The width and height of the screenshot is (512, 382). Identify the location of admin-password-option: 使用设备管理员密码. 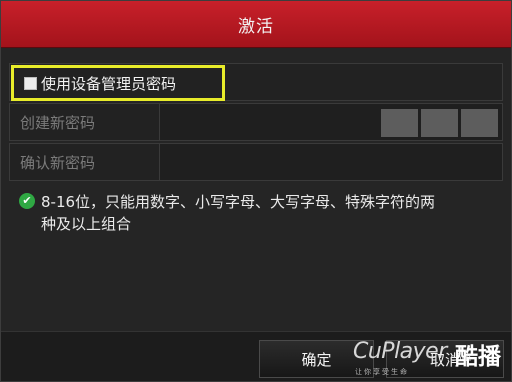
(118, 83).